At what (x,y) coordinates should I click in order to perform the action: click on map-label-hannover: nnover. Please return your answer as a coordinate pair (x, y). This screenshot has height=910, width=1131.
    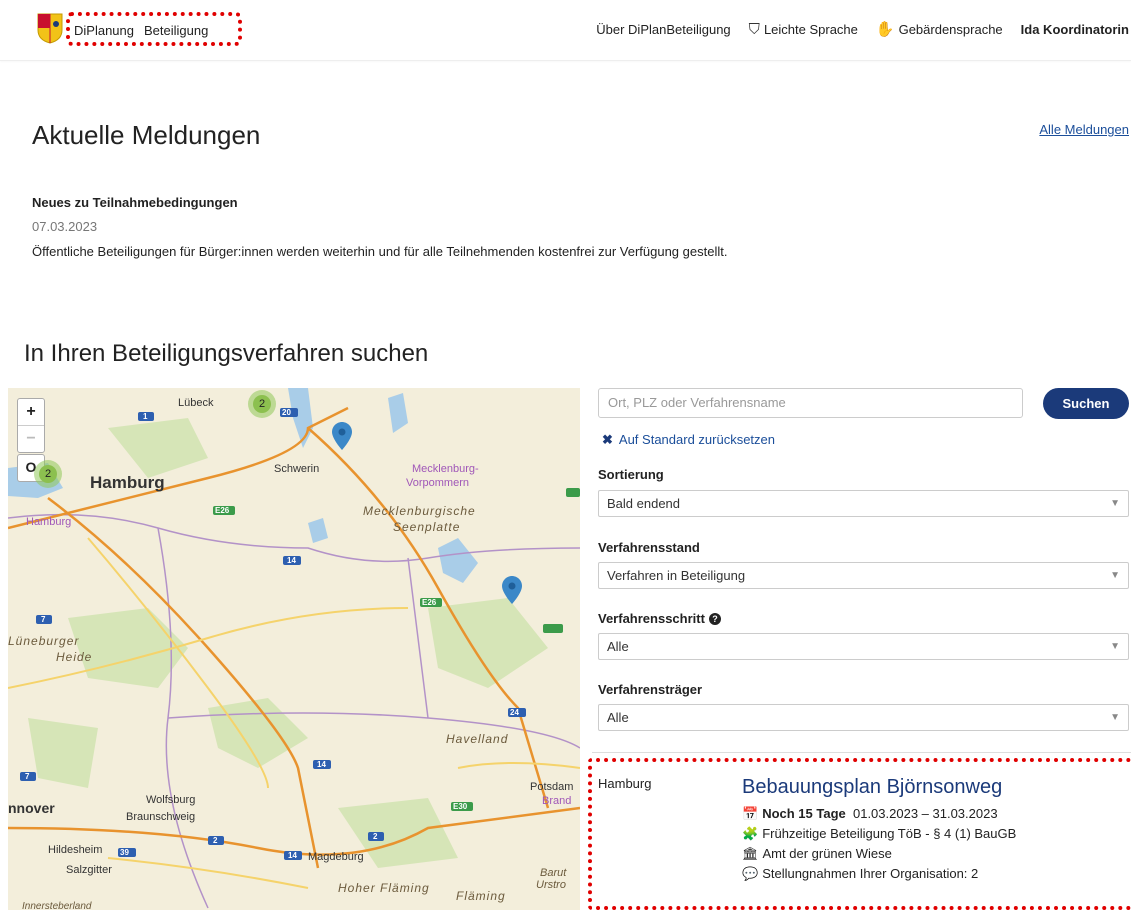
    Looking at the image, I should click on (31, 808).